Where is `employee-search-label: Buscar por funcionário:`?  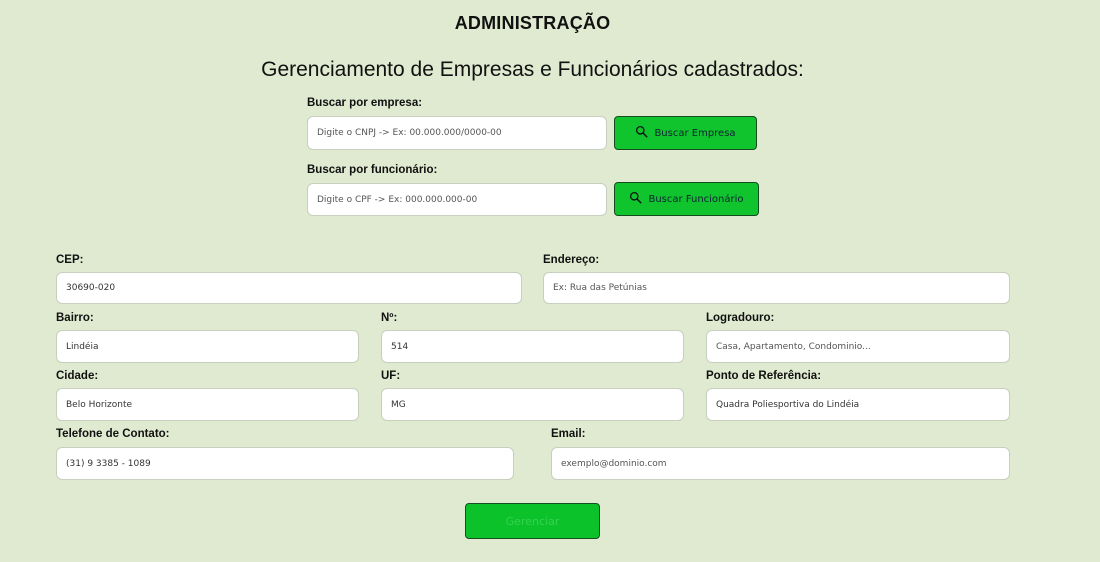 employee-search-label: Buscar por funcionário: is located at coordinates (372, 170).